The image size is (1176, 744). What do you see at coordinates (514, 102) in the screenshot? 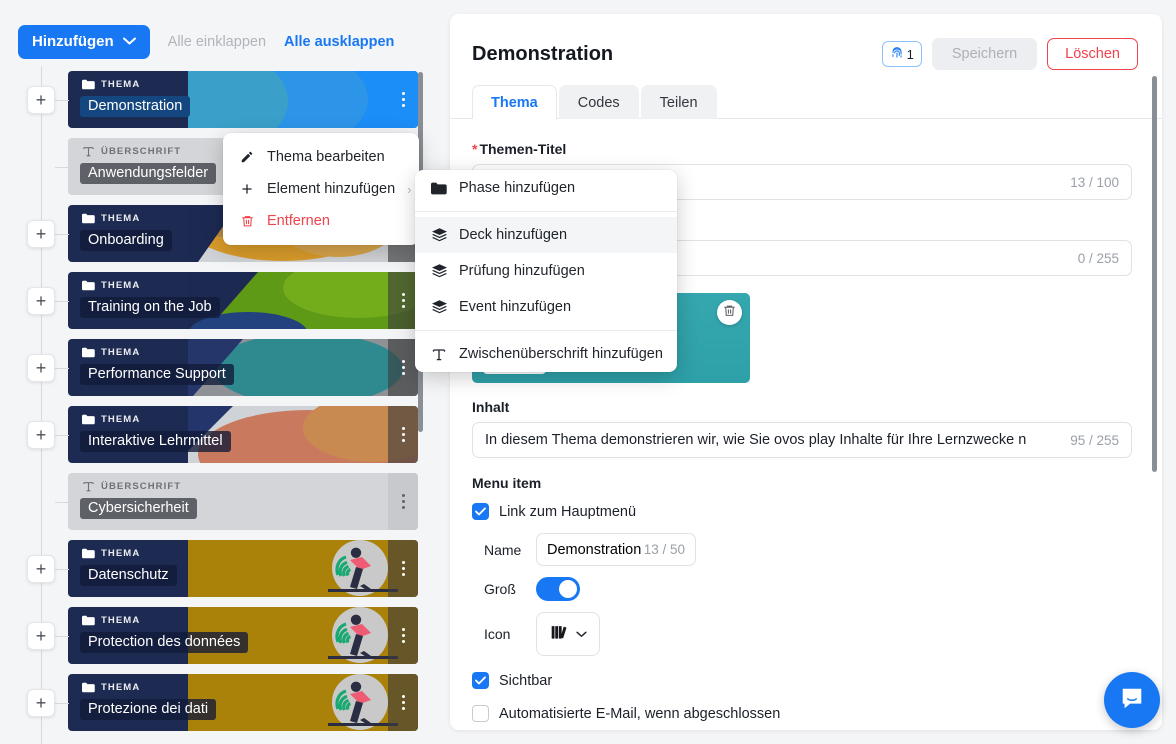
I see `tab-thema: Thema` at bounding box center [514, 102].